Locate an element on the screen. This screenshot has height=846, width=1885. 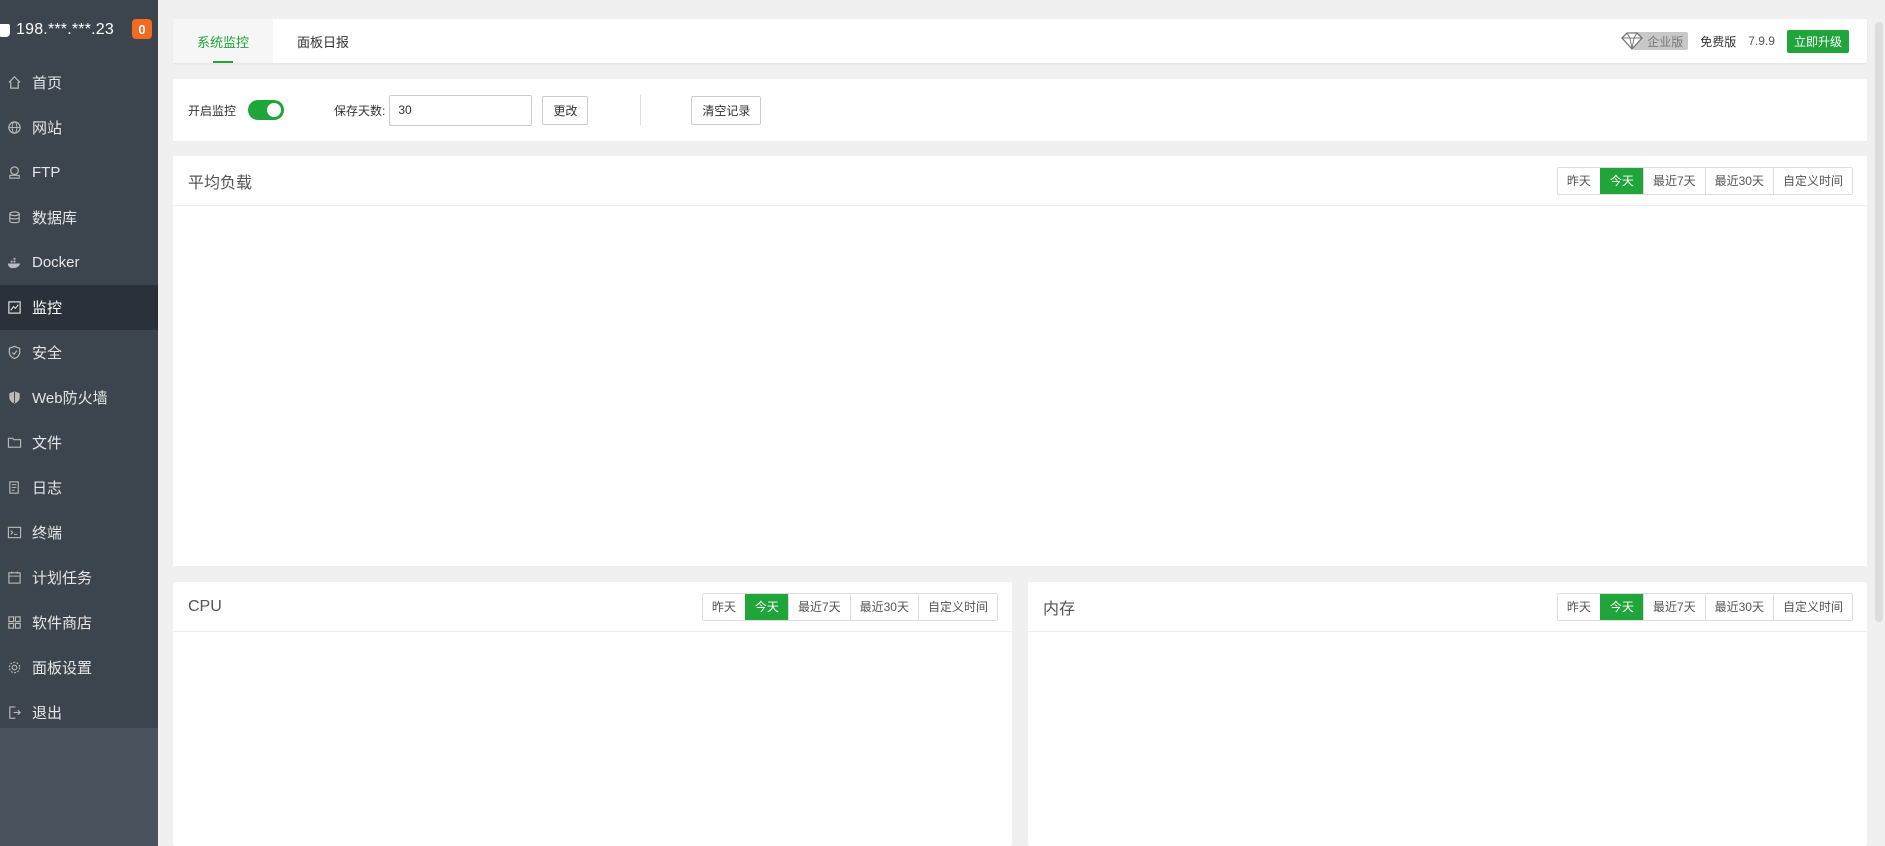
clear-records-button: 清空记录 is located at coordinates (726, 110).